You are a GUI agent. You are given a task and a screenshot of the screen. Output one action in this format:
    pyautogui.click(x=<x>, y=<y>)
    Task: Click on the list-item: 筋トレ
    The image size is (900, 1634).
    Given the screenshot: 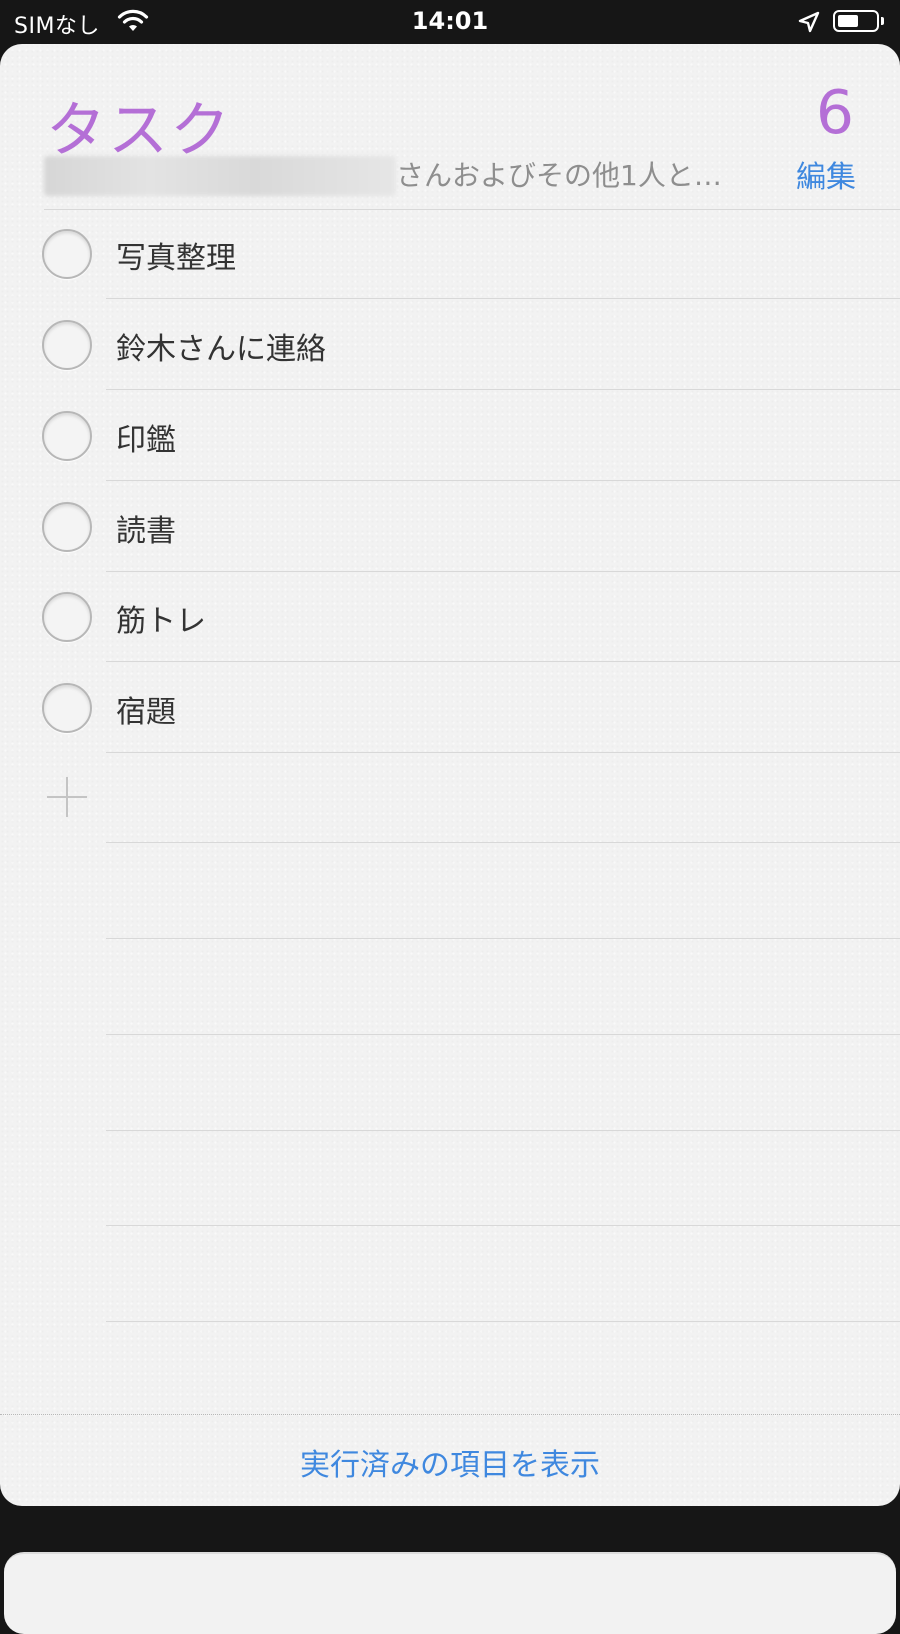 What is the action you would take?
    pyautogui.click(x=450, y=617)
    